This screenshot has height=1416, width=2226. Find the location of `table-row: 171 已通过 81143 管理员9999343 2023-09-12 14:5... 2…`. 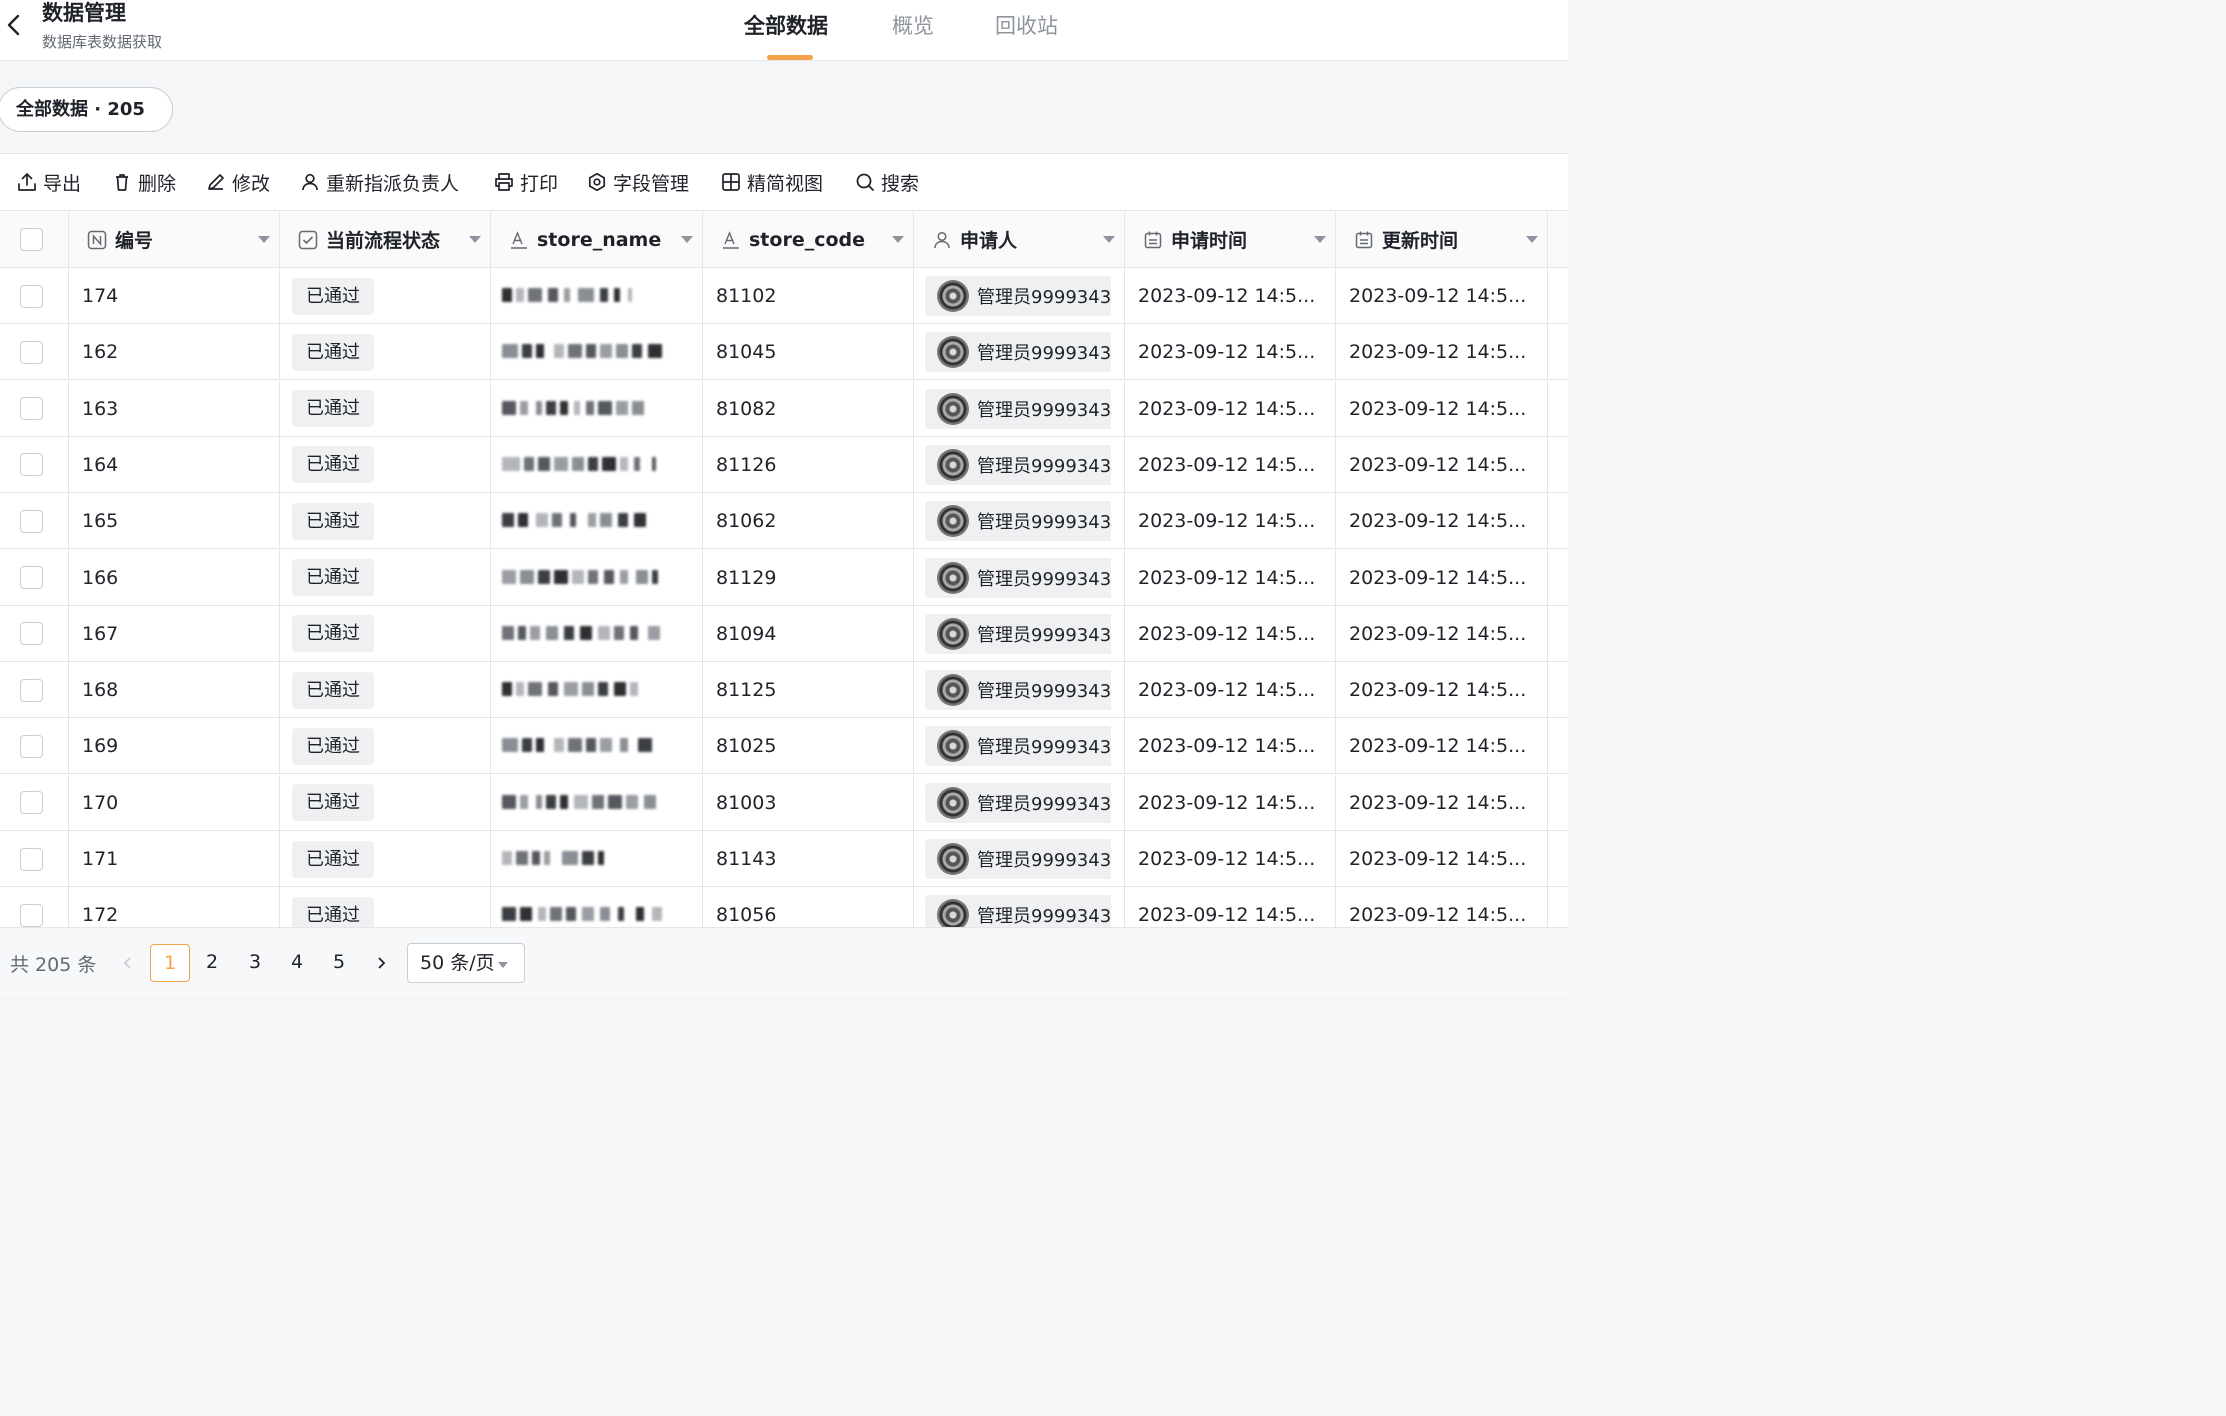

table-row: 171 已通过 81143 管理员9999343 2023-09-12 14:5... 2… is located at coordinates (784, 859).